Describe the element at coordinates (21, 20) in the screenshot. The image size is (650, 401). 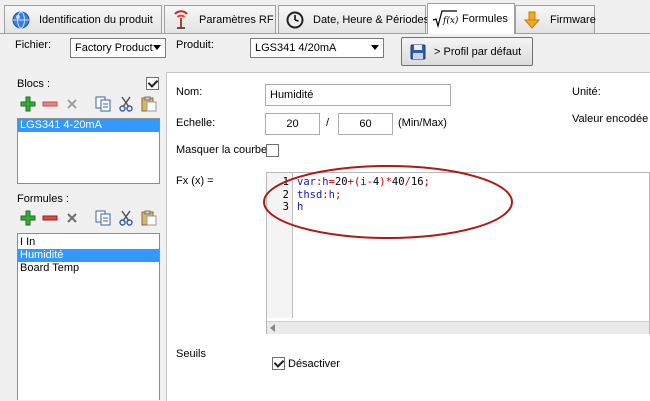
I see `globe-icon` at that location.